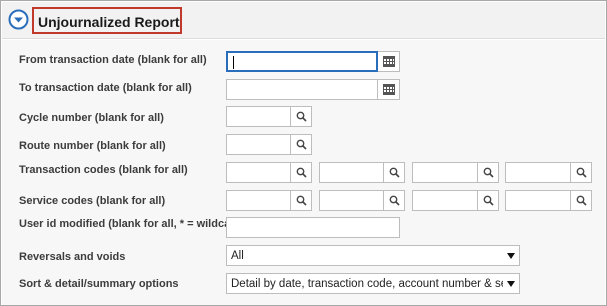  I want to click on circle-chevron-down-icon, so click(18, 19).